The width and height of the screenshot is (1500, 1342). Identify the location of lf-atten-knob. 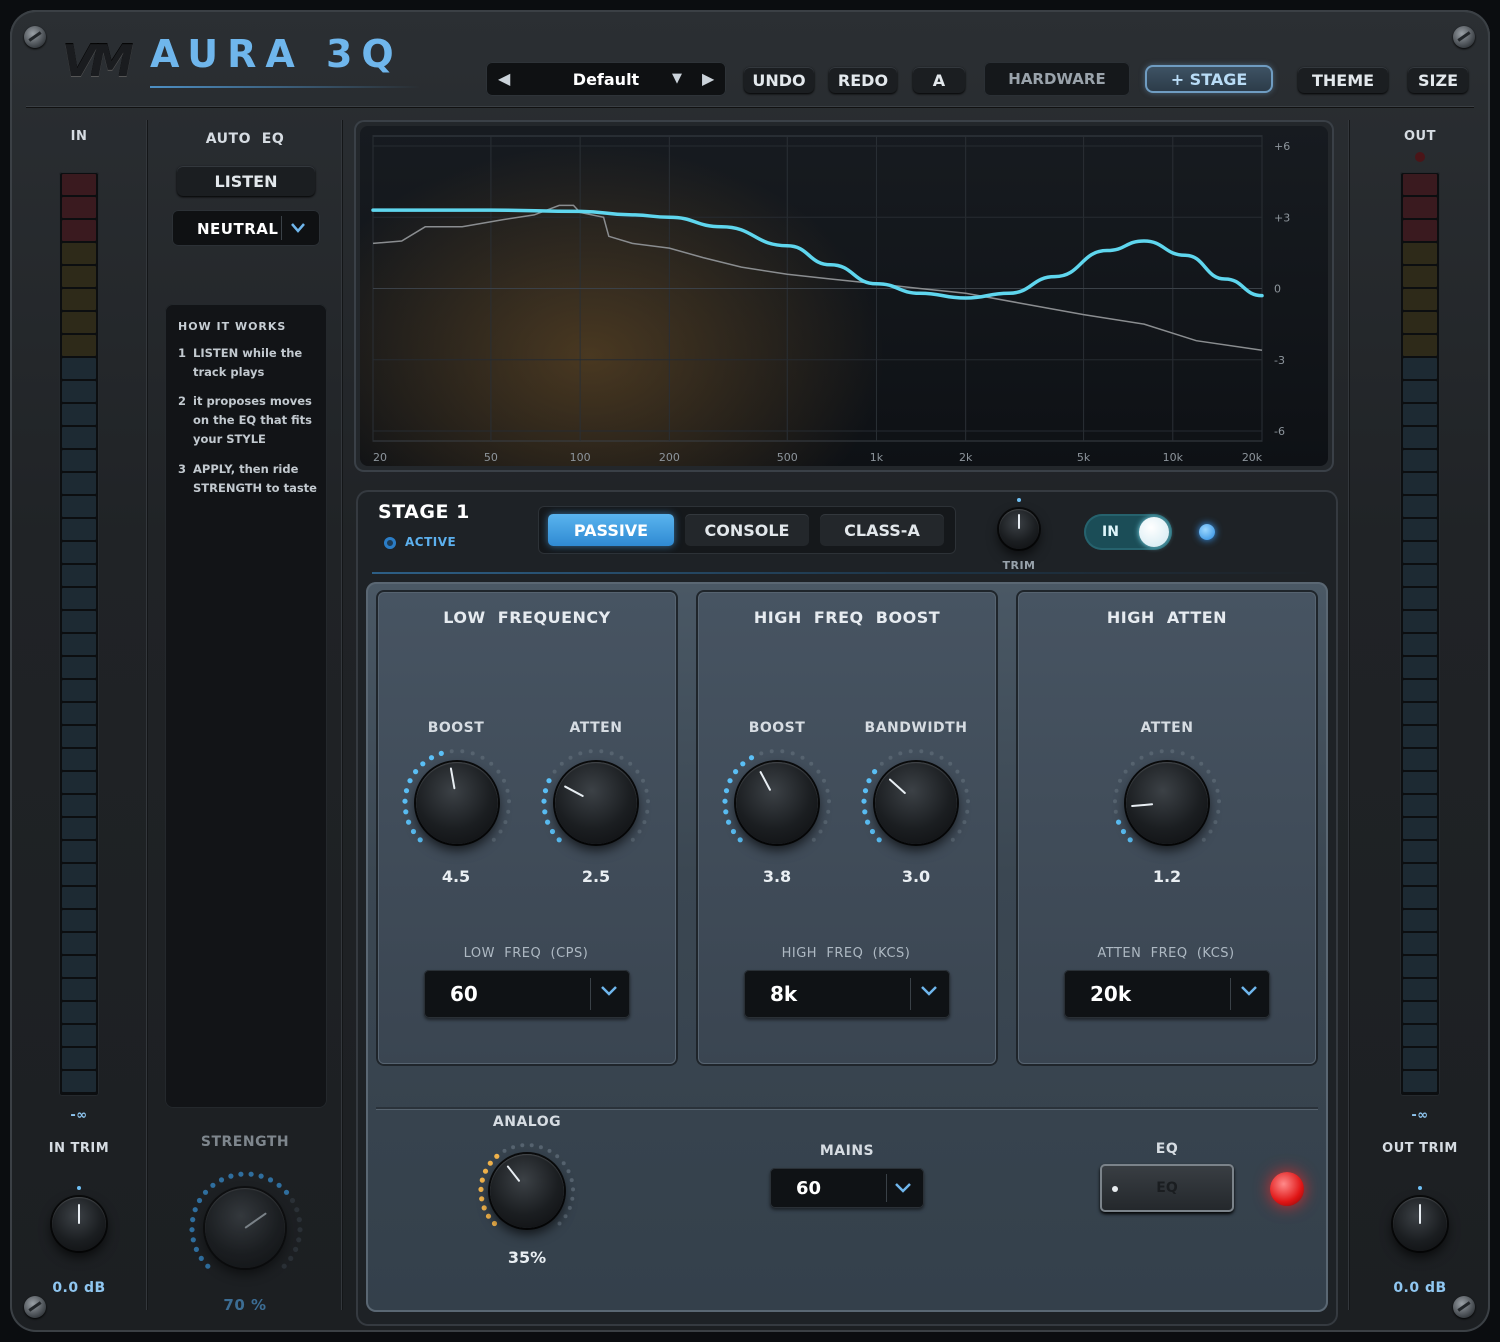
(596, 803).